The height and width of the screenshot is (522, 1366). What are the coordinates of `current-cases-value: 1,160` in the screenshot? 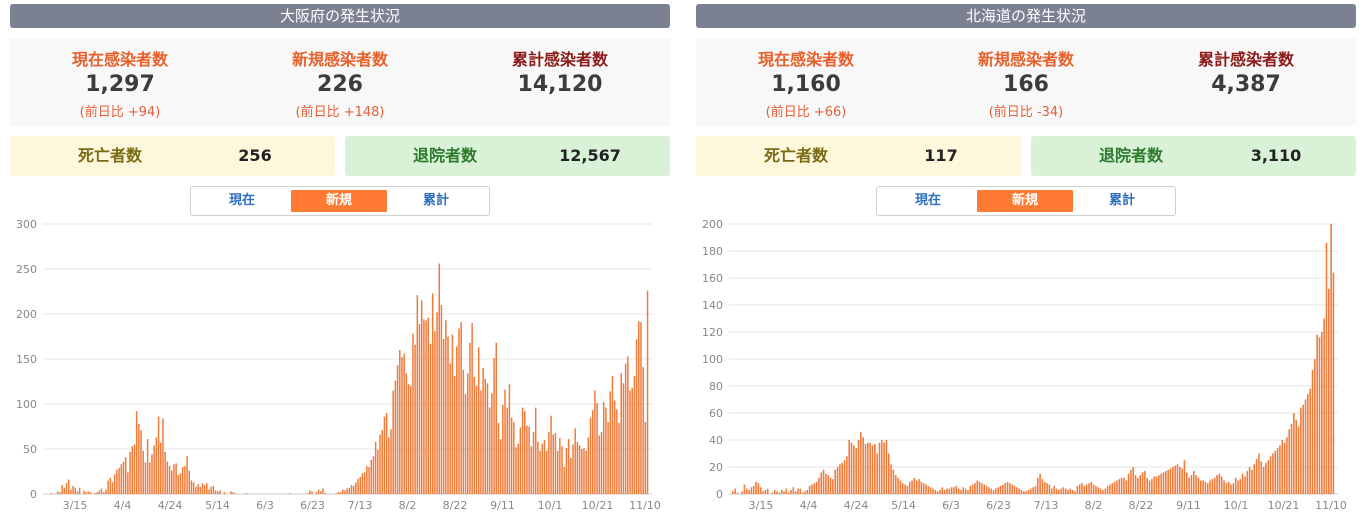 It's located at (806, 84).